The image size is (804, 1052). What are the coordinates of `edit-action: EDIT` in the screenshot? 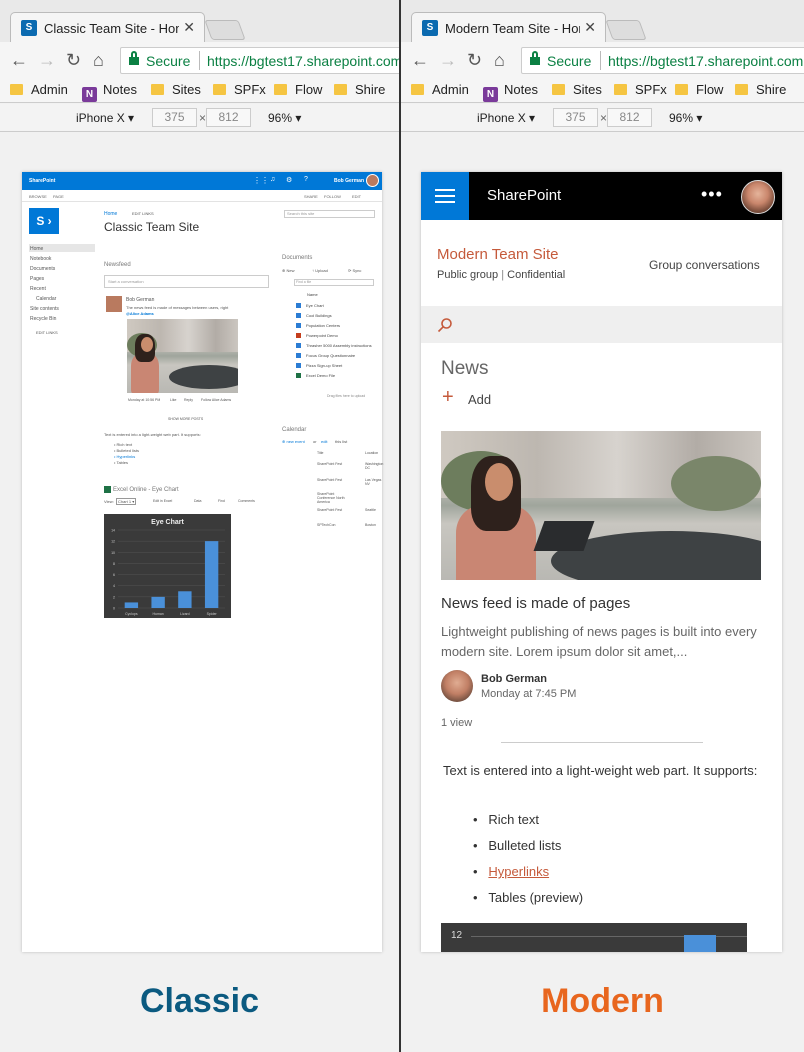 It's located at (356, 196).